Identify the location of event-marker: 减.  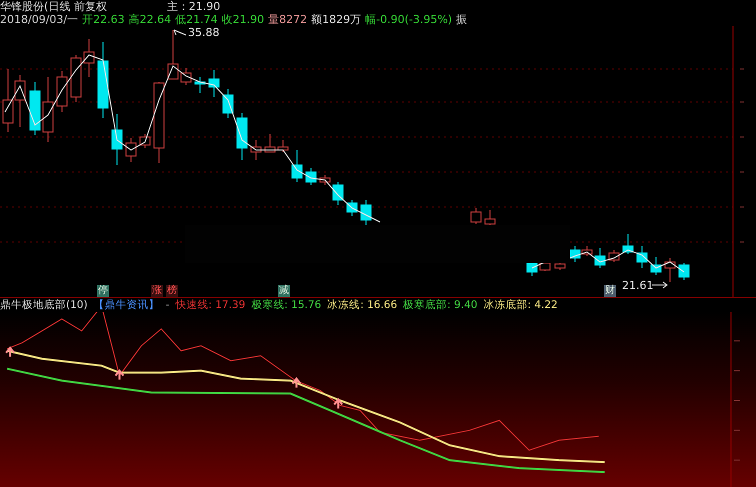
(284, 291).